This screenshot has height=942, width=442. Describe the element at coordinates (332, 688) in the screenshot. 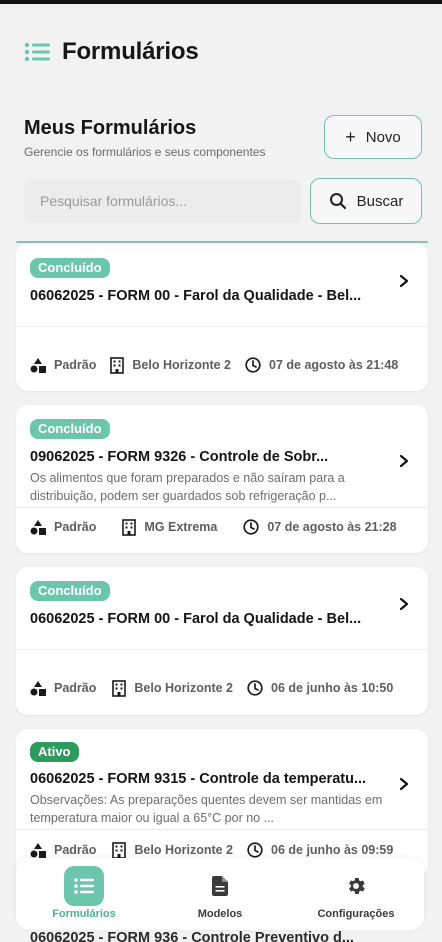

I see `form-date: 06 de junho às 10:50` at that location.